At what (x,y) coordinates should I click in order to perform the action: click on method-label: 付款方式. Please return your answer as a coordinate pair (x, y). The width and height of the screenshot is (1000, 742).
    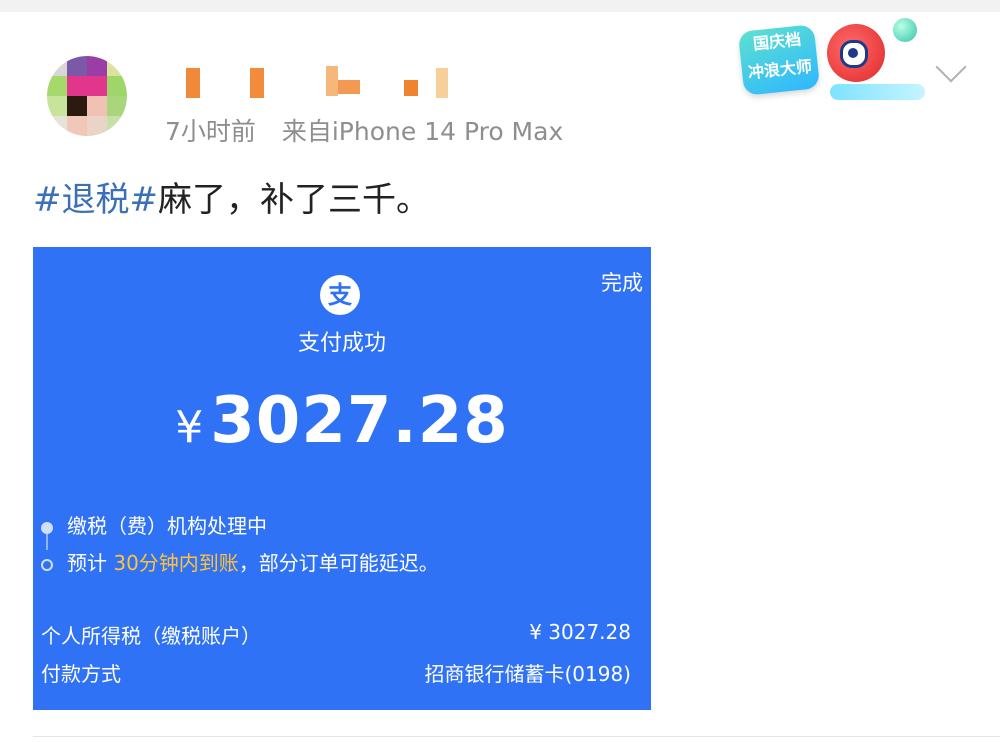
    Looking at the image, I should click on (81, 674).